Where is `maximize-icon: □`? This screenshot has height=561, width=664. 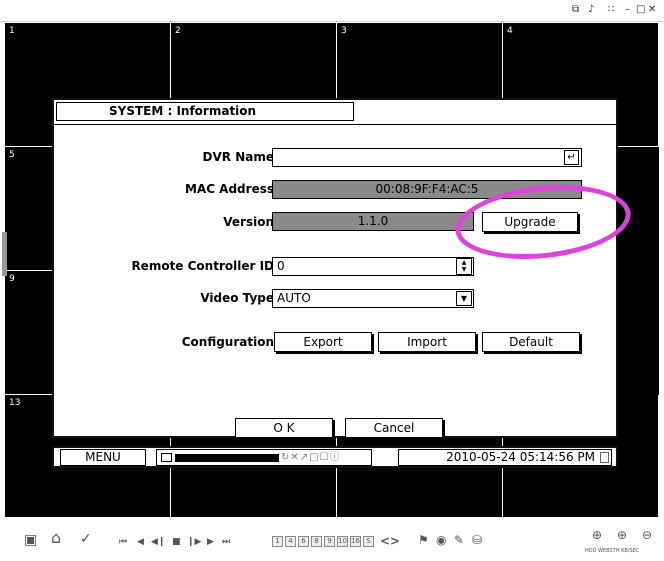
maximize-icon: □ is located at coordinates (640, 10).